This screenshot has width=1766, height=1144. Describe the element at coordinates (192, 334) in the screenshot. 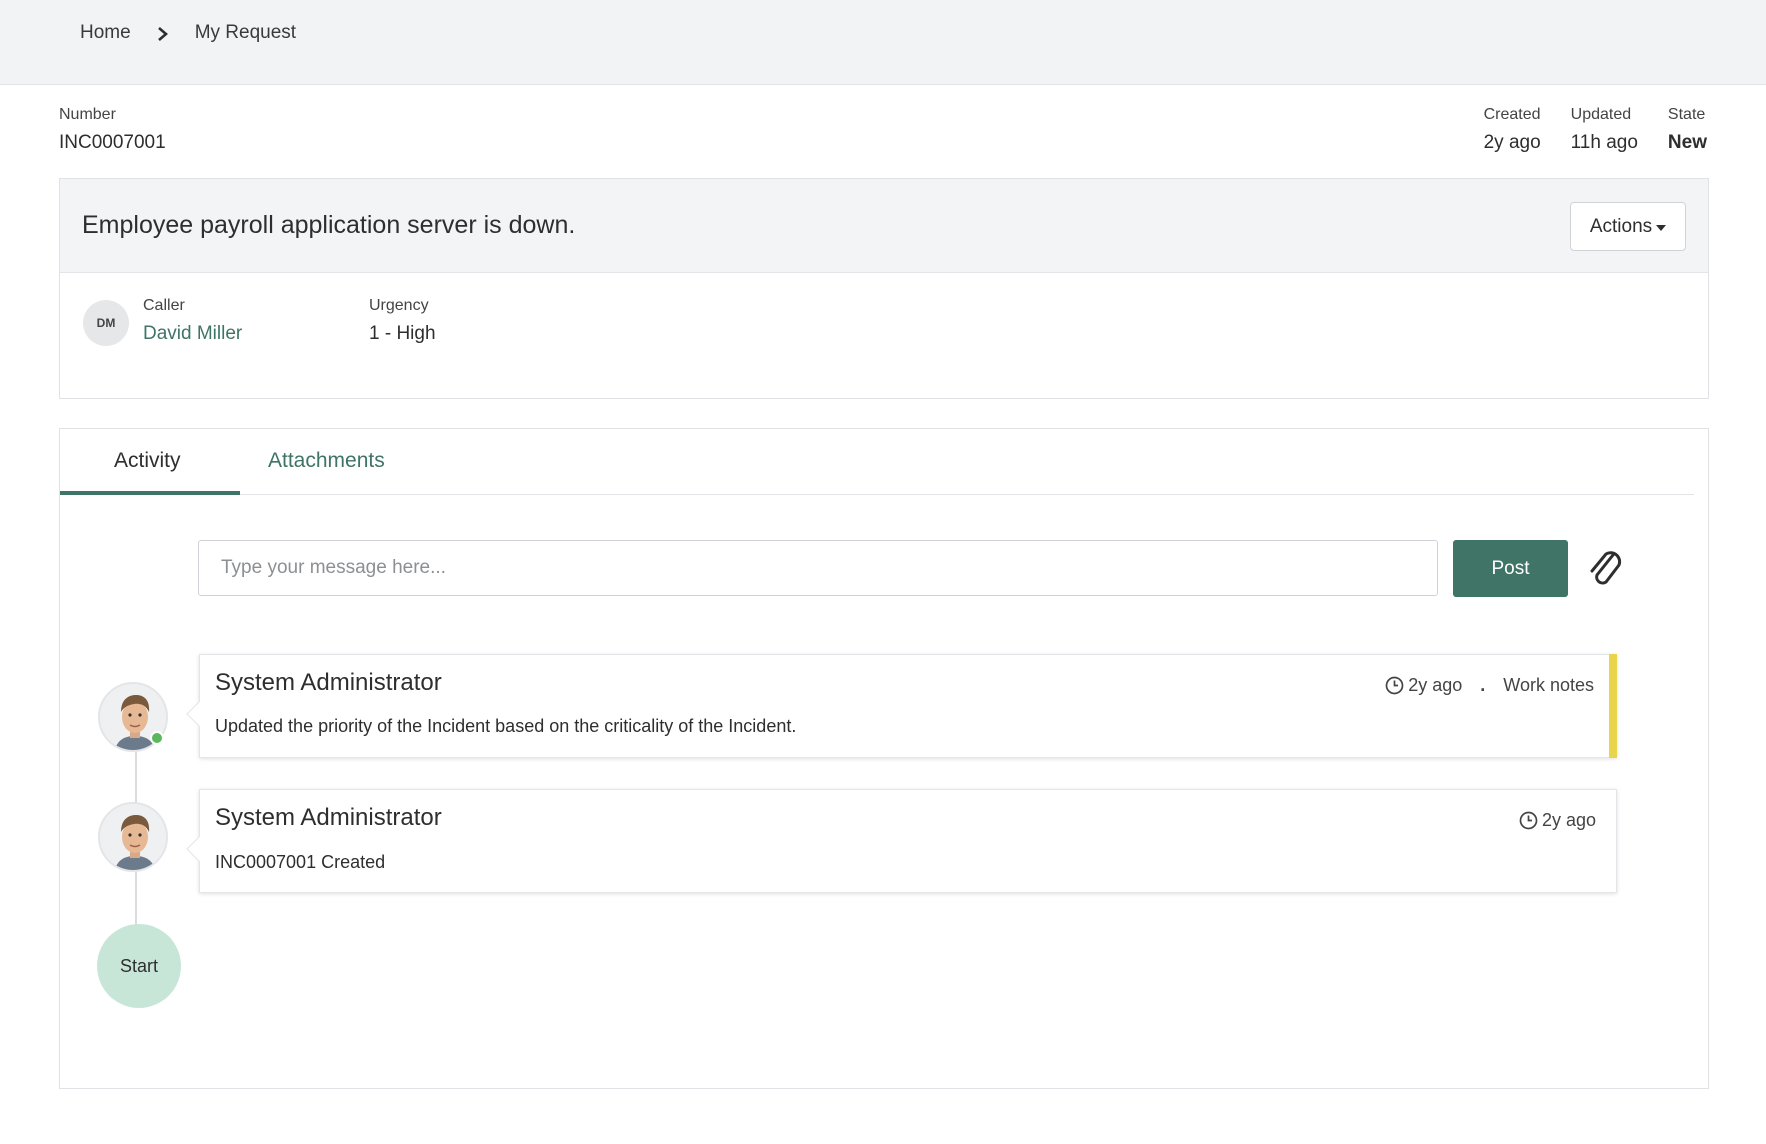

I see `caller-link: David Miller` at that location.